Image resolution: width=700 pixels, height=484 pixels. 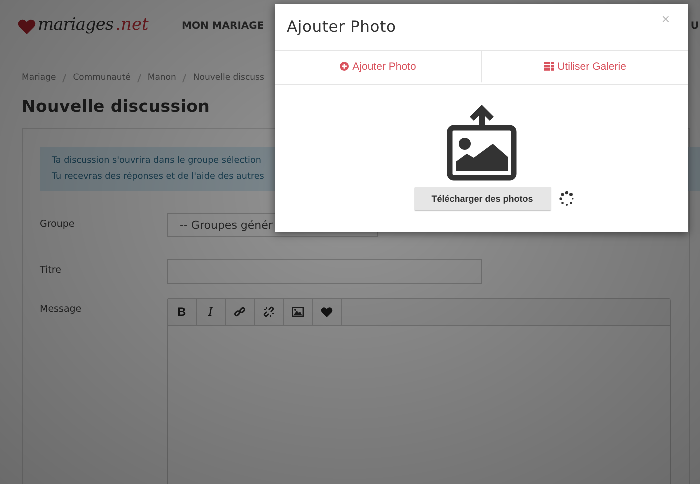 What do you see at coordinates (341, 28) in the screenshot?
I see `modal-title: Ajouter Photo` at bounding box center [341, 28].